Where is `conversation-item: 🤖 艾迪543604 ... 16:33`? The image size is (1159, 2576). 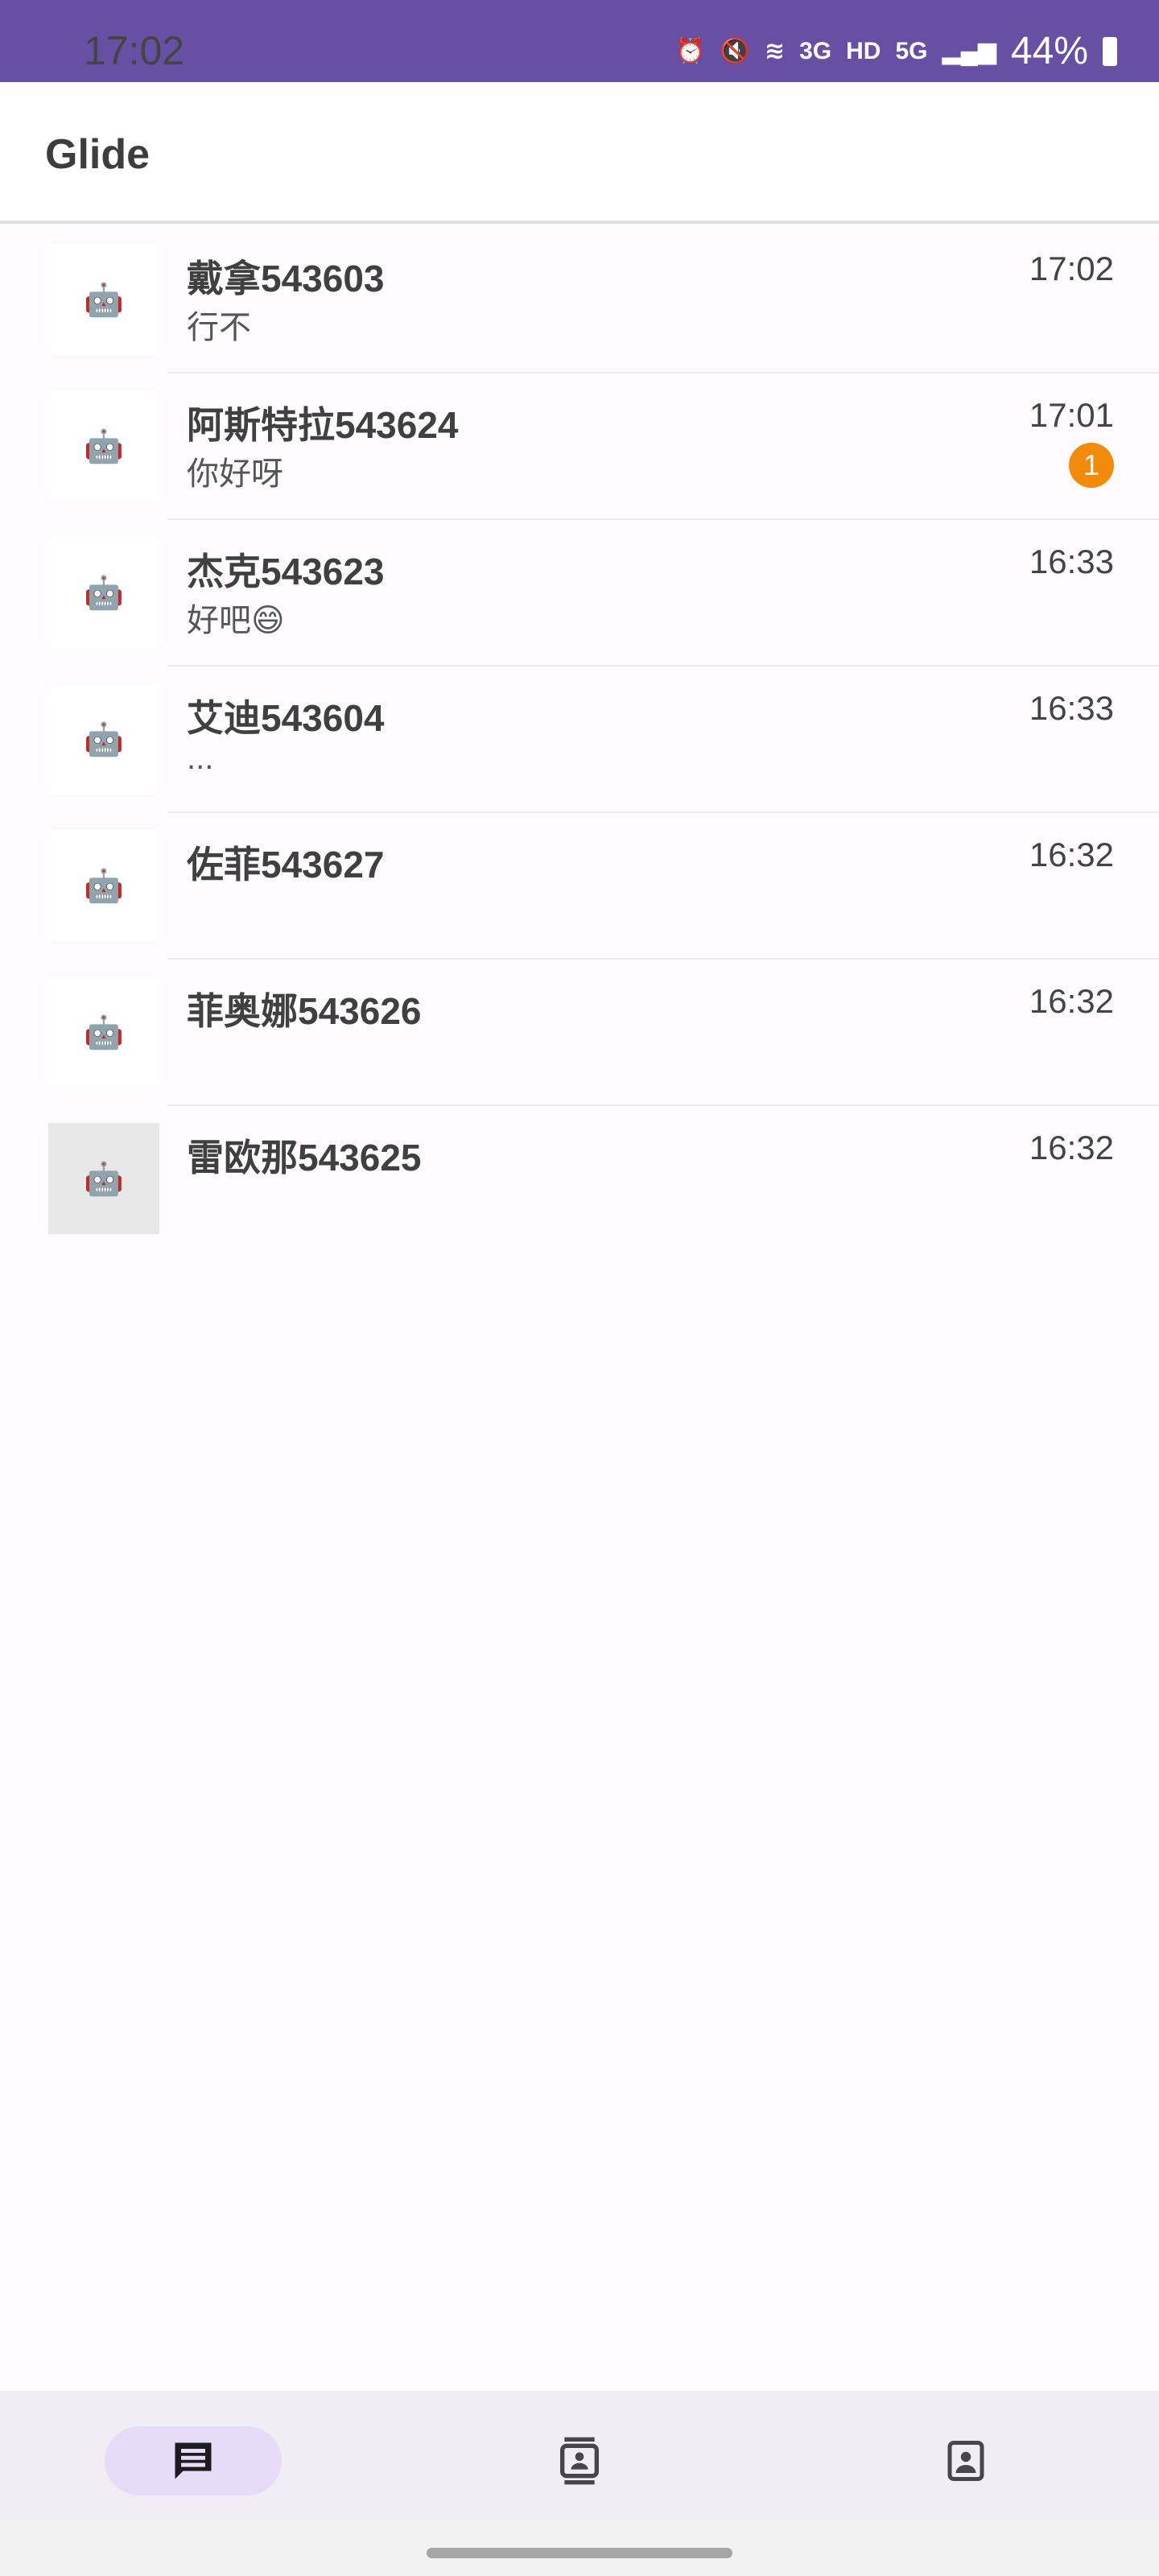 conversation-item: 🤖 艾迪543604 ... 16:33 is located at coordinates (579, 740).